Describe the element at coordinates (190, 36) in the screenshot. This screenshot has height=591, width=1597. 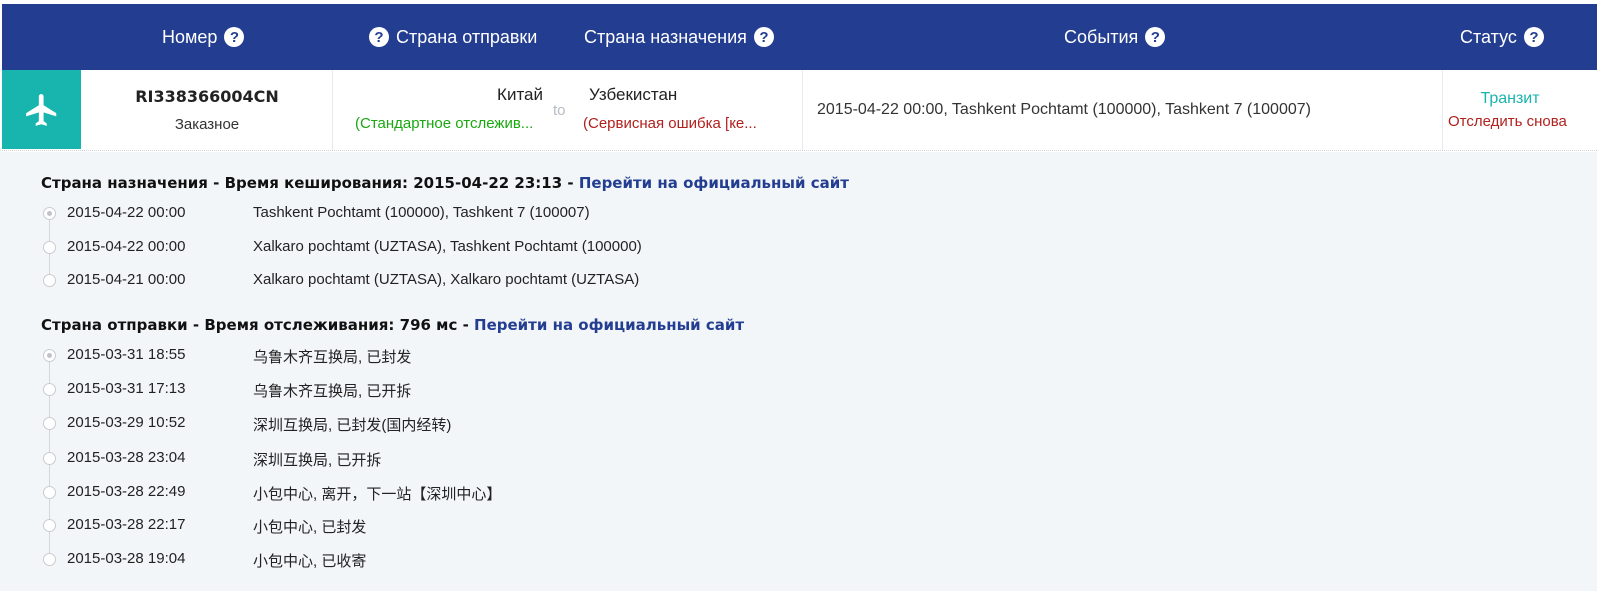
I see `header-number-label: Номер` at that location.